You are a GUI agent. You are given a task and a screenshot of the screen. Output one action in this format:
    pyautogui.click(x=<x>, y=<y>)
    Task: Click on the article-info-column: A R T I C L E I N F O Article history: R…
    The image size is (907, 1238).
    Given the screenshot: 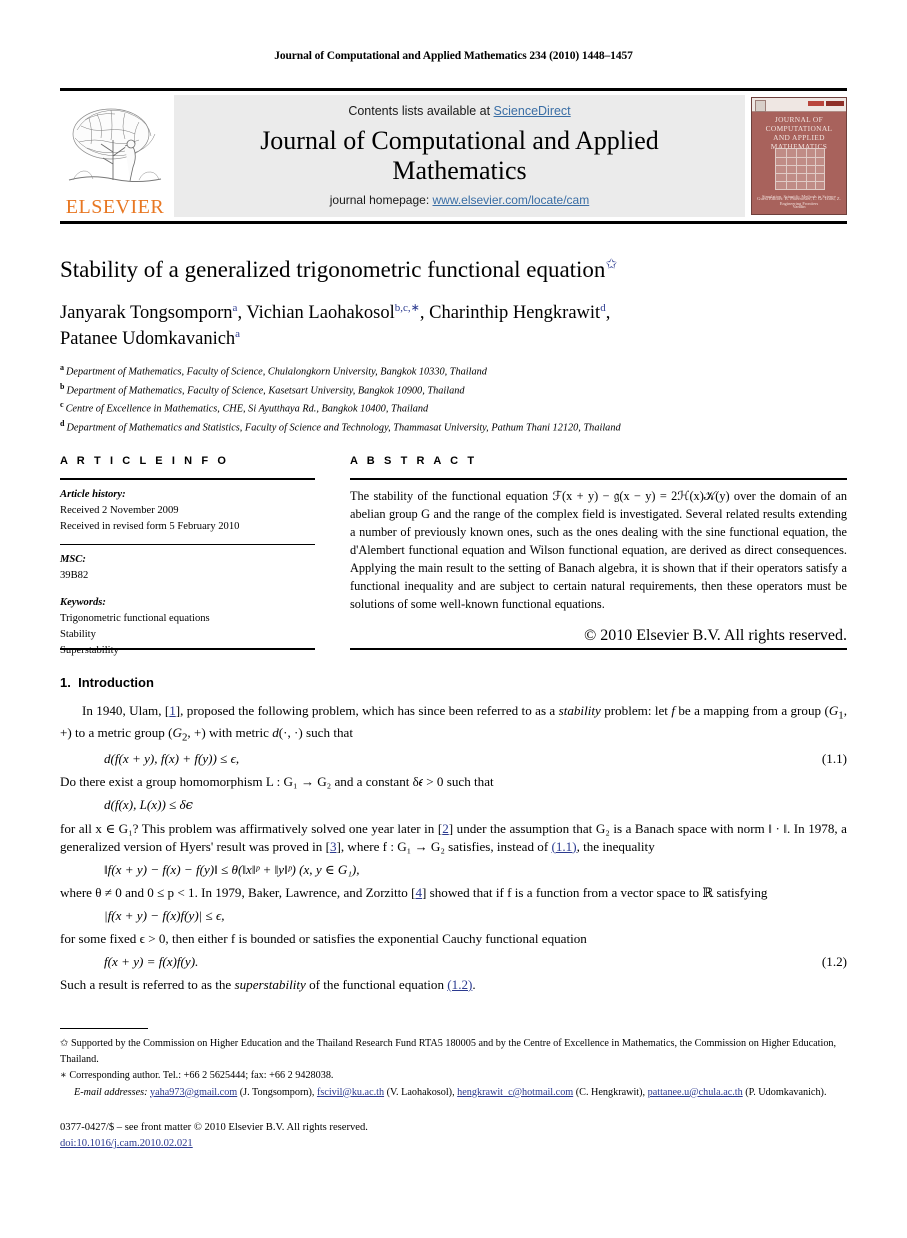 What is the action you would take?
    pyautogui.click(x=187, y=561)
    